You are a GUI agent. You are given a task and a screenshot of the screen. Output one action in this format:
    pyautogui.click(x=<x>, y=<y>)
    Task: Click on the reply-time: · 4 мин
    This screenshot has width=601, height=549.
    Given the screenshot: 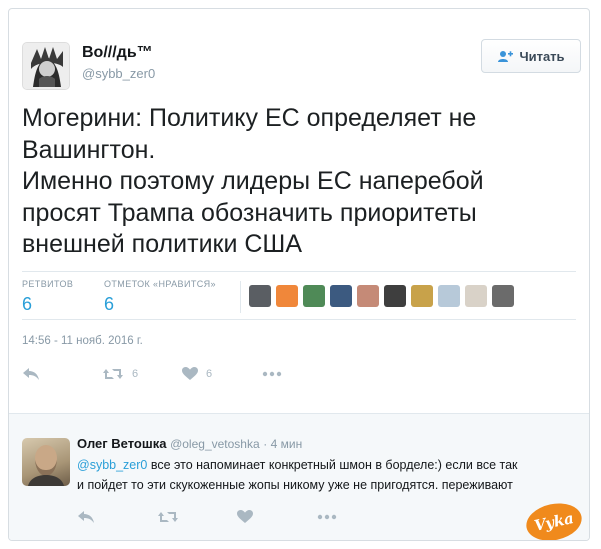 What is the action you would take?
    pyautogui.click(x=282, y=444)
    